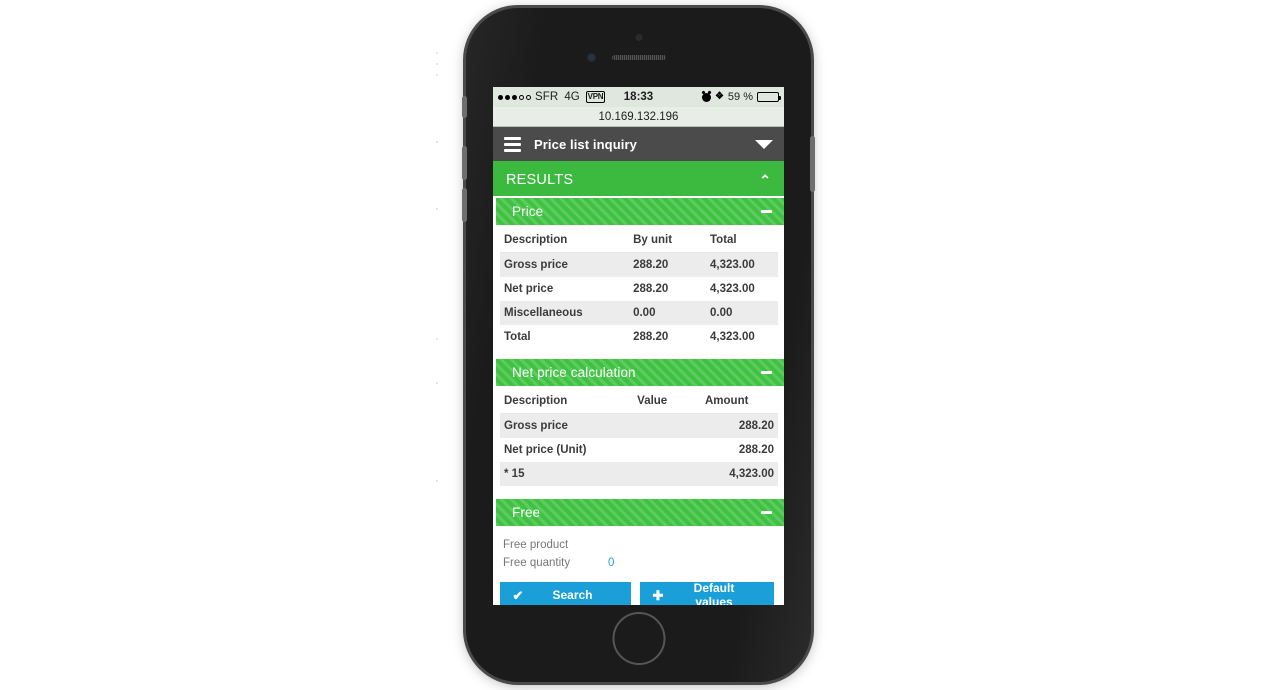 This screenshot has width=1280, height=690. Describe the element at coordinates (640, 373) in the screenshot. I see `net-price-calculation-panel-header: Net price calculation` at that location.